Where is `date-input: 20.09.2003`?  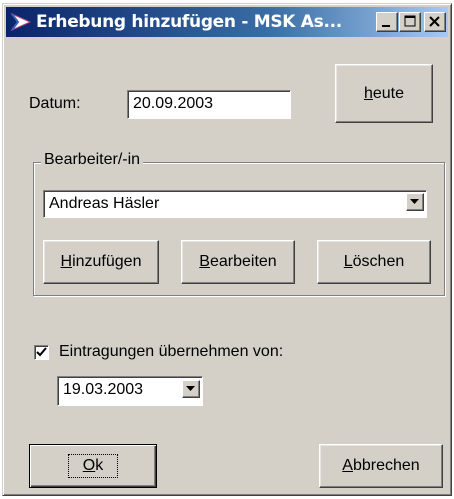 date-input: 20.09.2003 is located at coordinates (209, 104).